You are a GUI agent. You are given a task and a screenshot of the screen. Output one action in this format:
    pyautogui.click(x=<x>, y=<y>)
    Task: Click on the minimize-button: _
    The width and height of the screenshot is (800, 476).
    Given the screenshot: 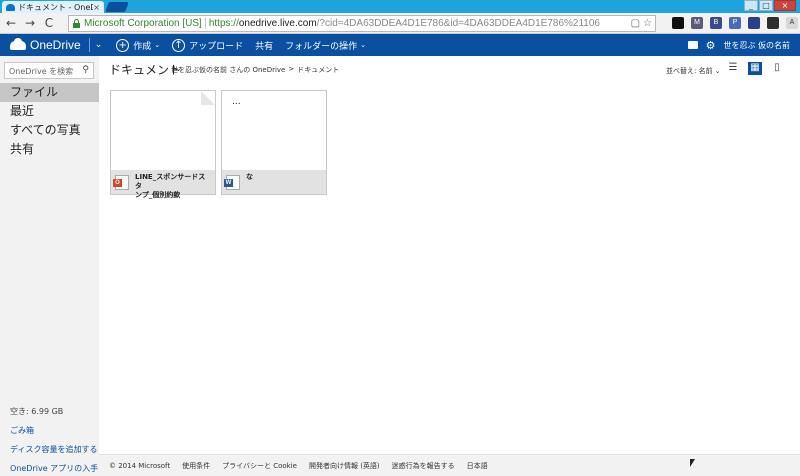 What is the action you would take?
    pyautogui.click(x=751, y=5)
    